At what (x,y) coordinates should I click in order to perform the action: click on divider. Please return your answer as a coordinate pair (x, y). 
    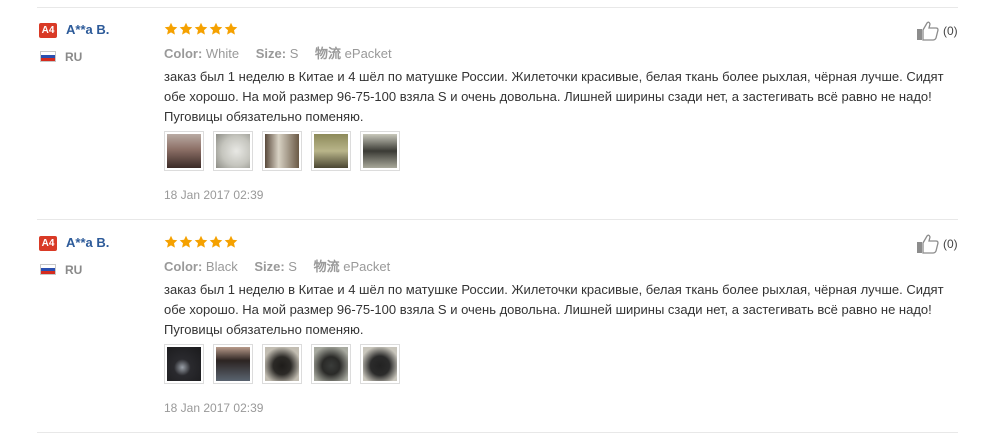
    Looking at the image, I should click on (497, 432).